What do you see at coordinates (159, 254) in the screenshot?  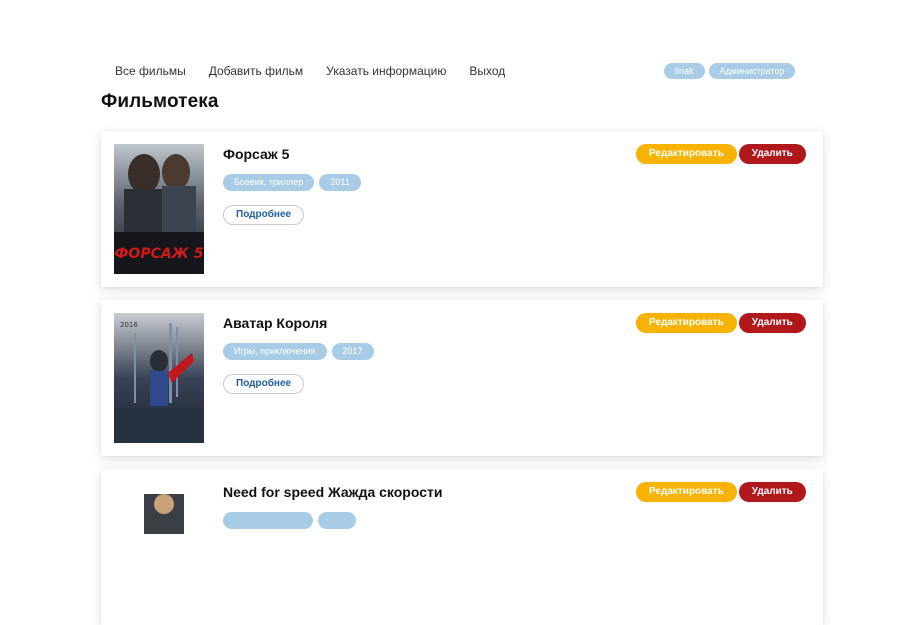 I see `svg-text: ФОРСАЖ 5` at bounding box center [159, 254].